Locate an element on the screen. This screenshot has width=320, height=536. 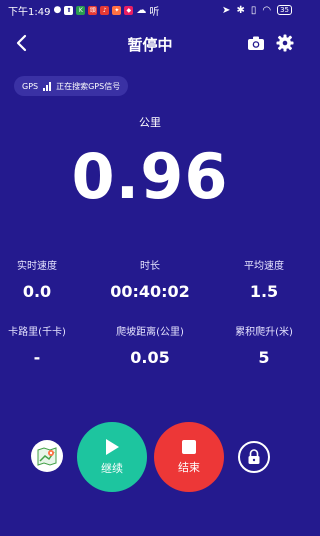
stat-average-speed: 平均速度 1.5 is located at coordinates (264, 279).